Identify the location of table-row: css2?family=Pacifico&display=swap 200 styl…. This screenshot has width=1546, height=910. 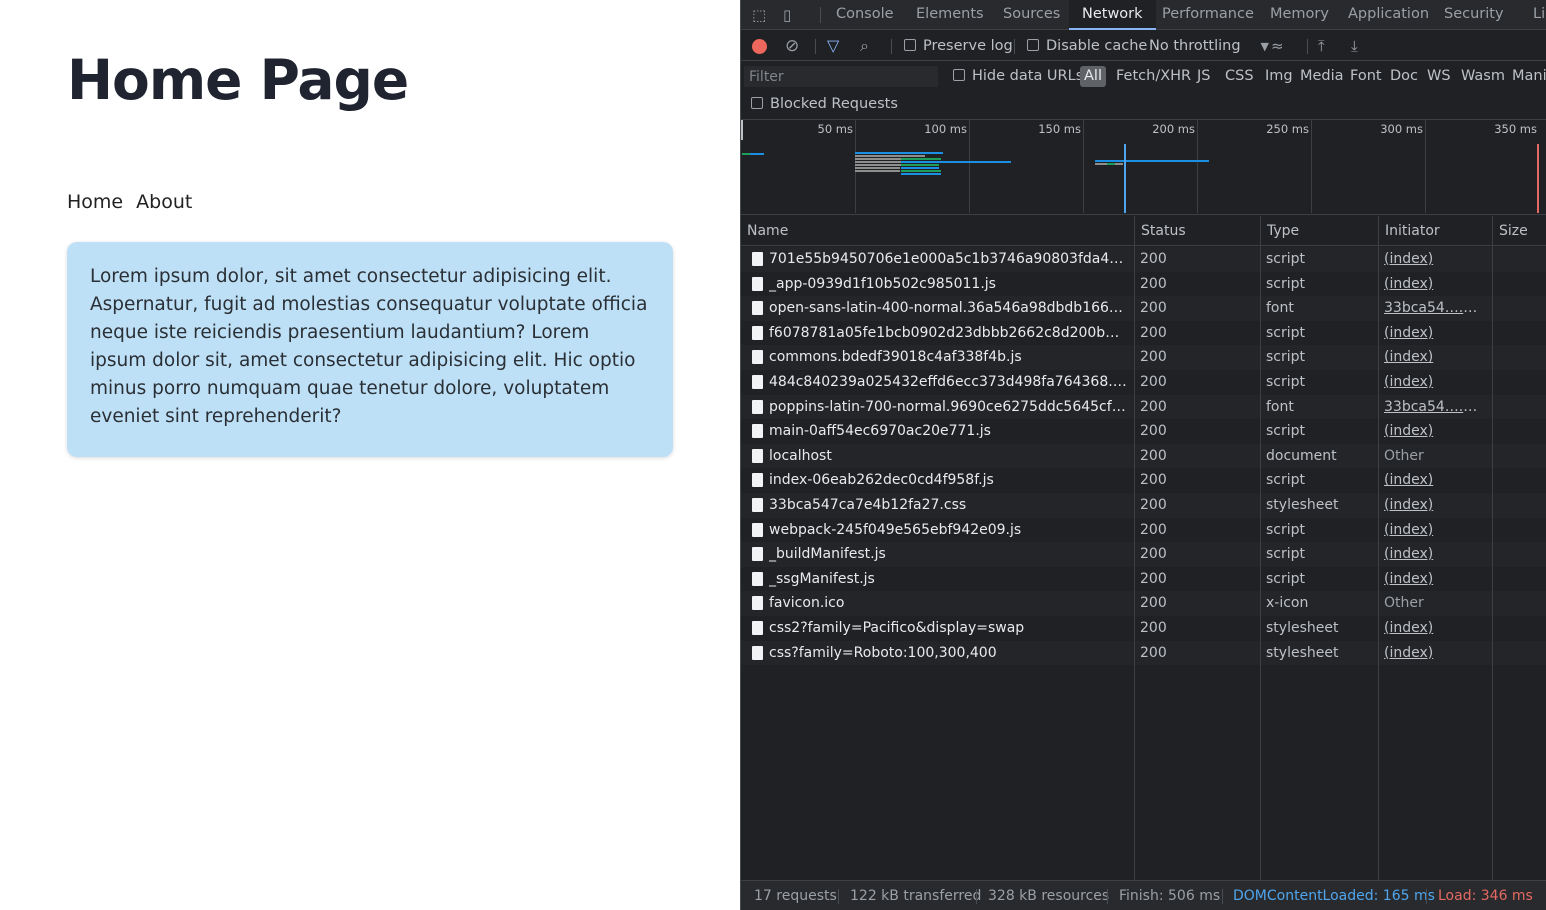
(1143, 628).